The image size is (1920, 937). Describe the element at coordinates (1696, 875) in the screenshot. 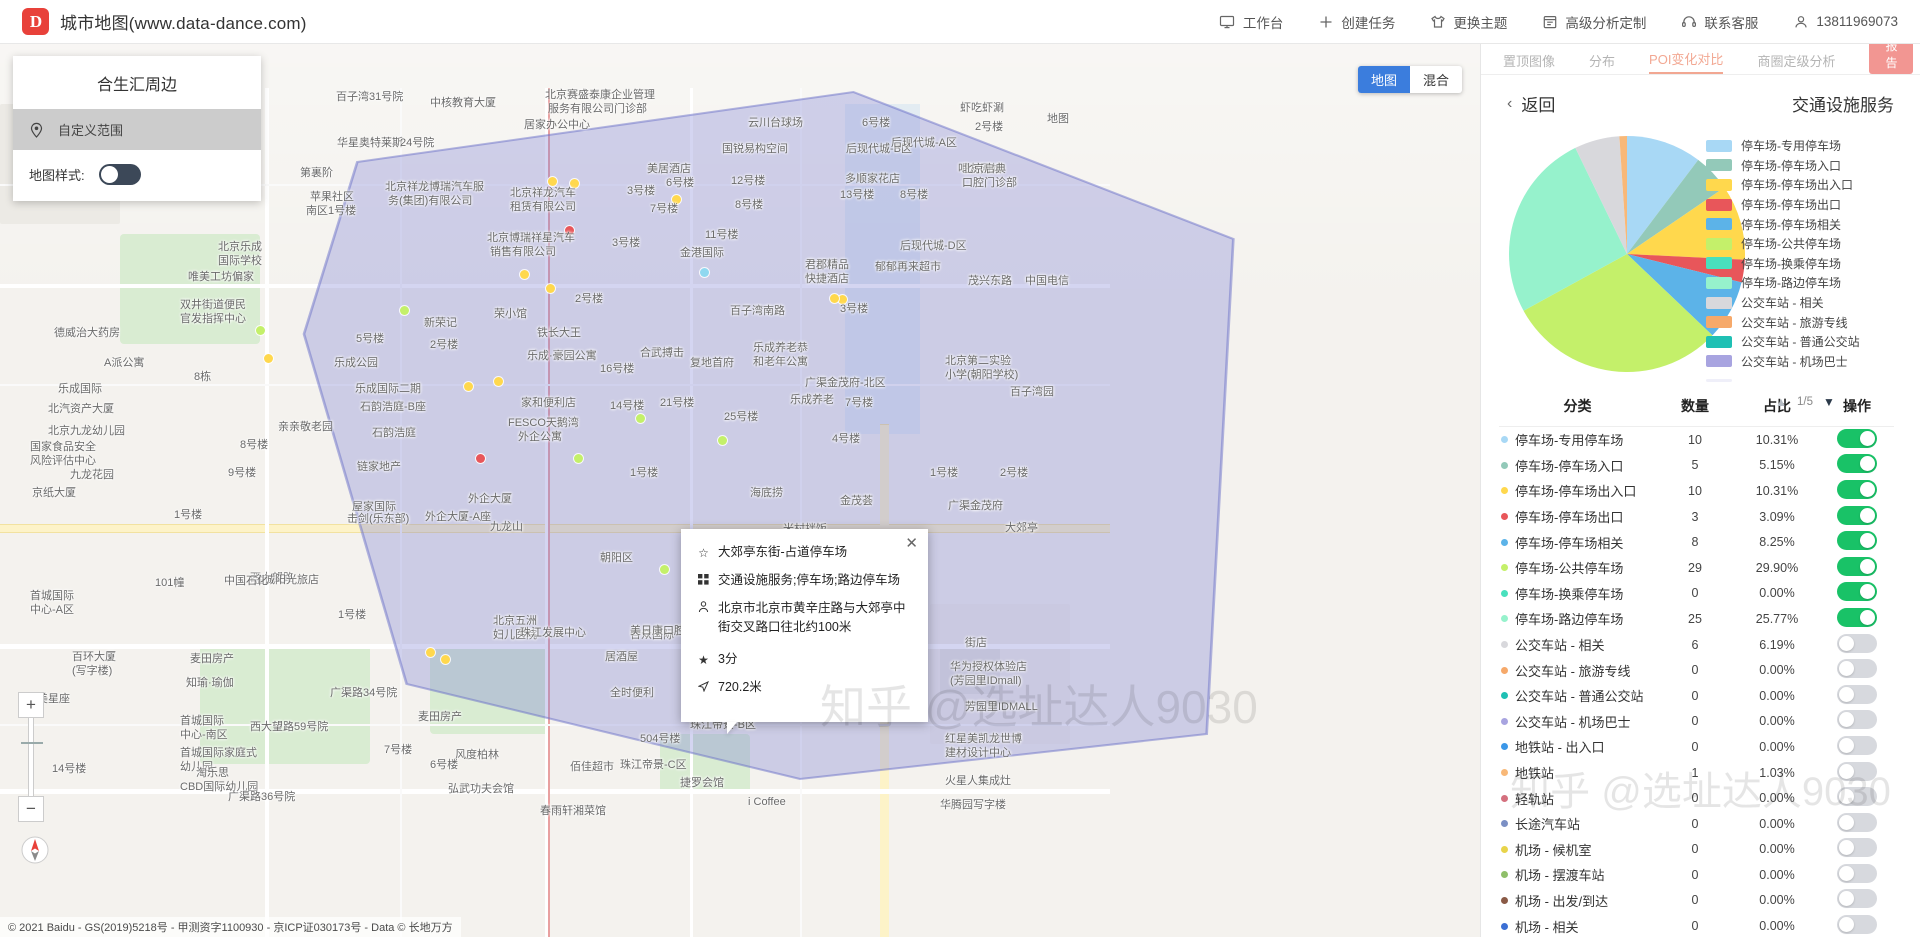

I see `table-row: 机场 - 摆渡车站 0 0.00%` at that location.